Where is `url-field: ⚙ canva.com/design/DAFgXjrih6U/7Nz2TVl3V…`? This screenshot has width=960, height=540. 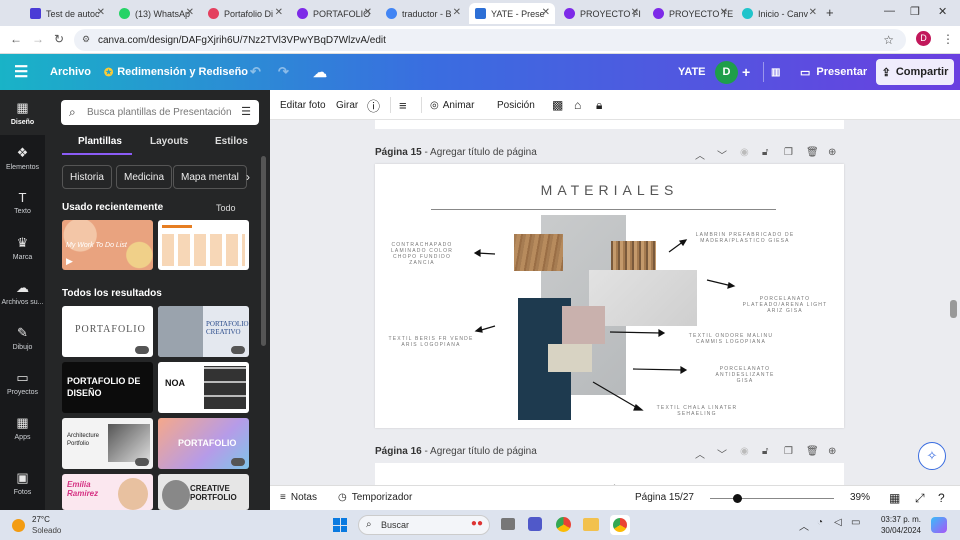 url-field: ⚙ canva.com/design/DAFgXjrih6U/7Nz2TVl3V… is located at coordinates (490, 40).